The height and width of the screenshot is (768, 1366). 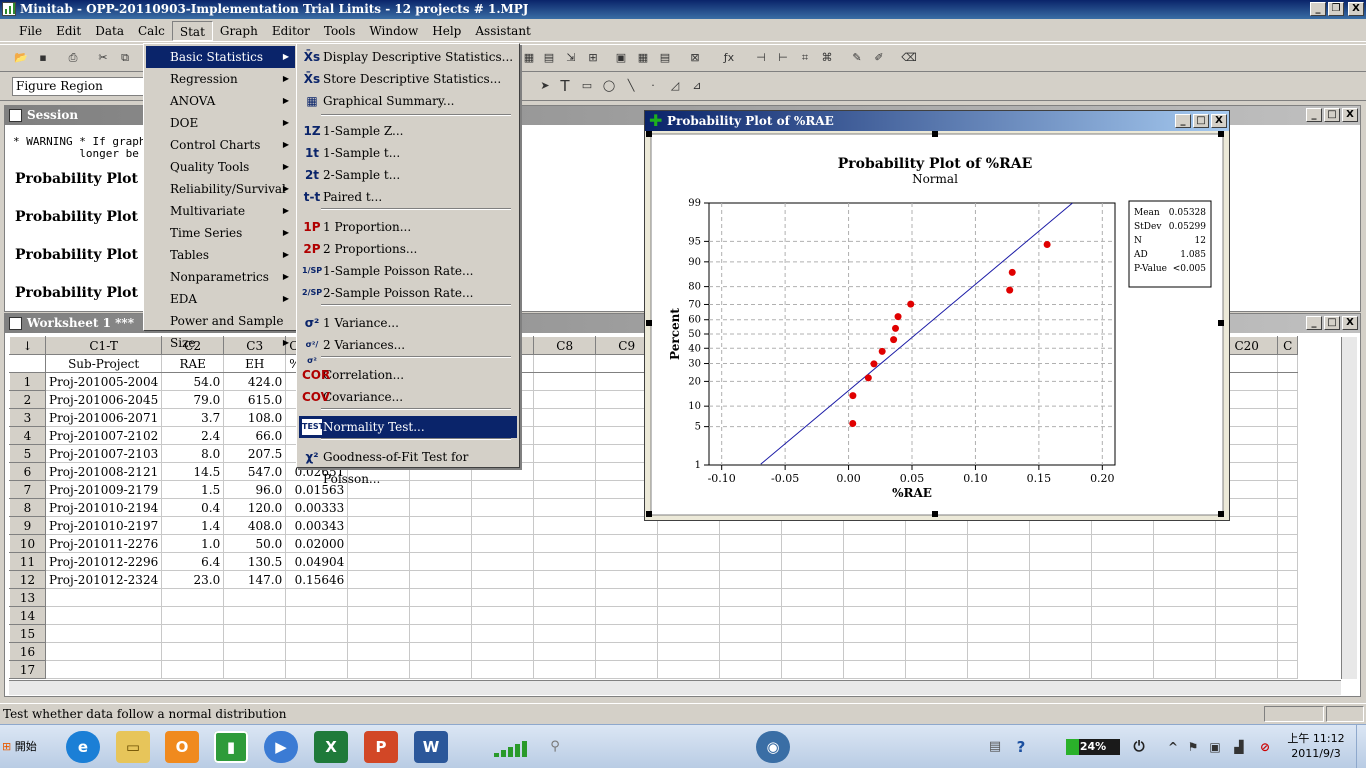 What do you see at coordinates (565, 86) in the screenshot?
I see `text-tool-icon: T` at bounding box center [565, 86].